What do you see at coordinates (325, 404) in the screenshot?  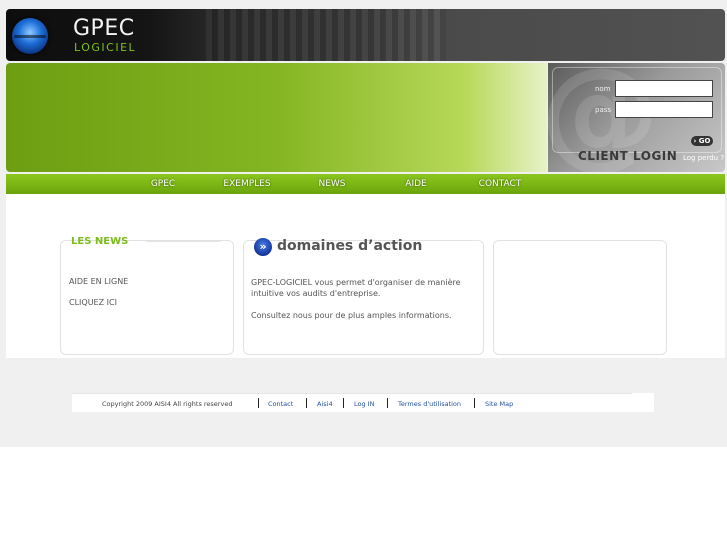 I see `footer-link-aisi4: Aisi4` at bounding box center [325, 404].